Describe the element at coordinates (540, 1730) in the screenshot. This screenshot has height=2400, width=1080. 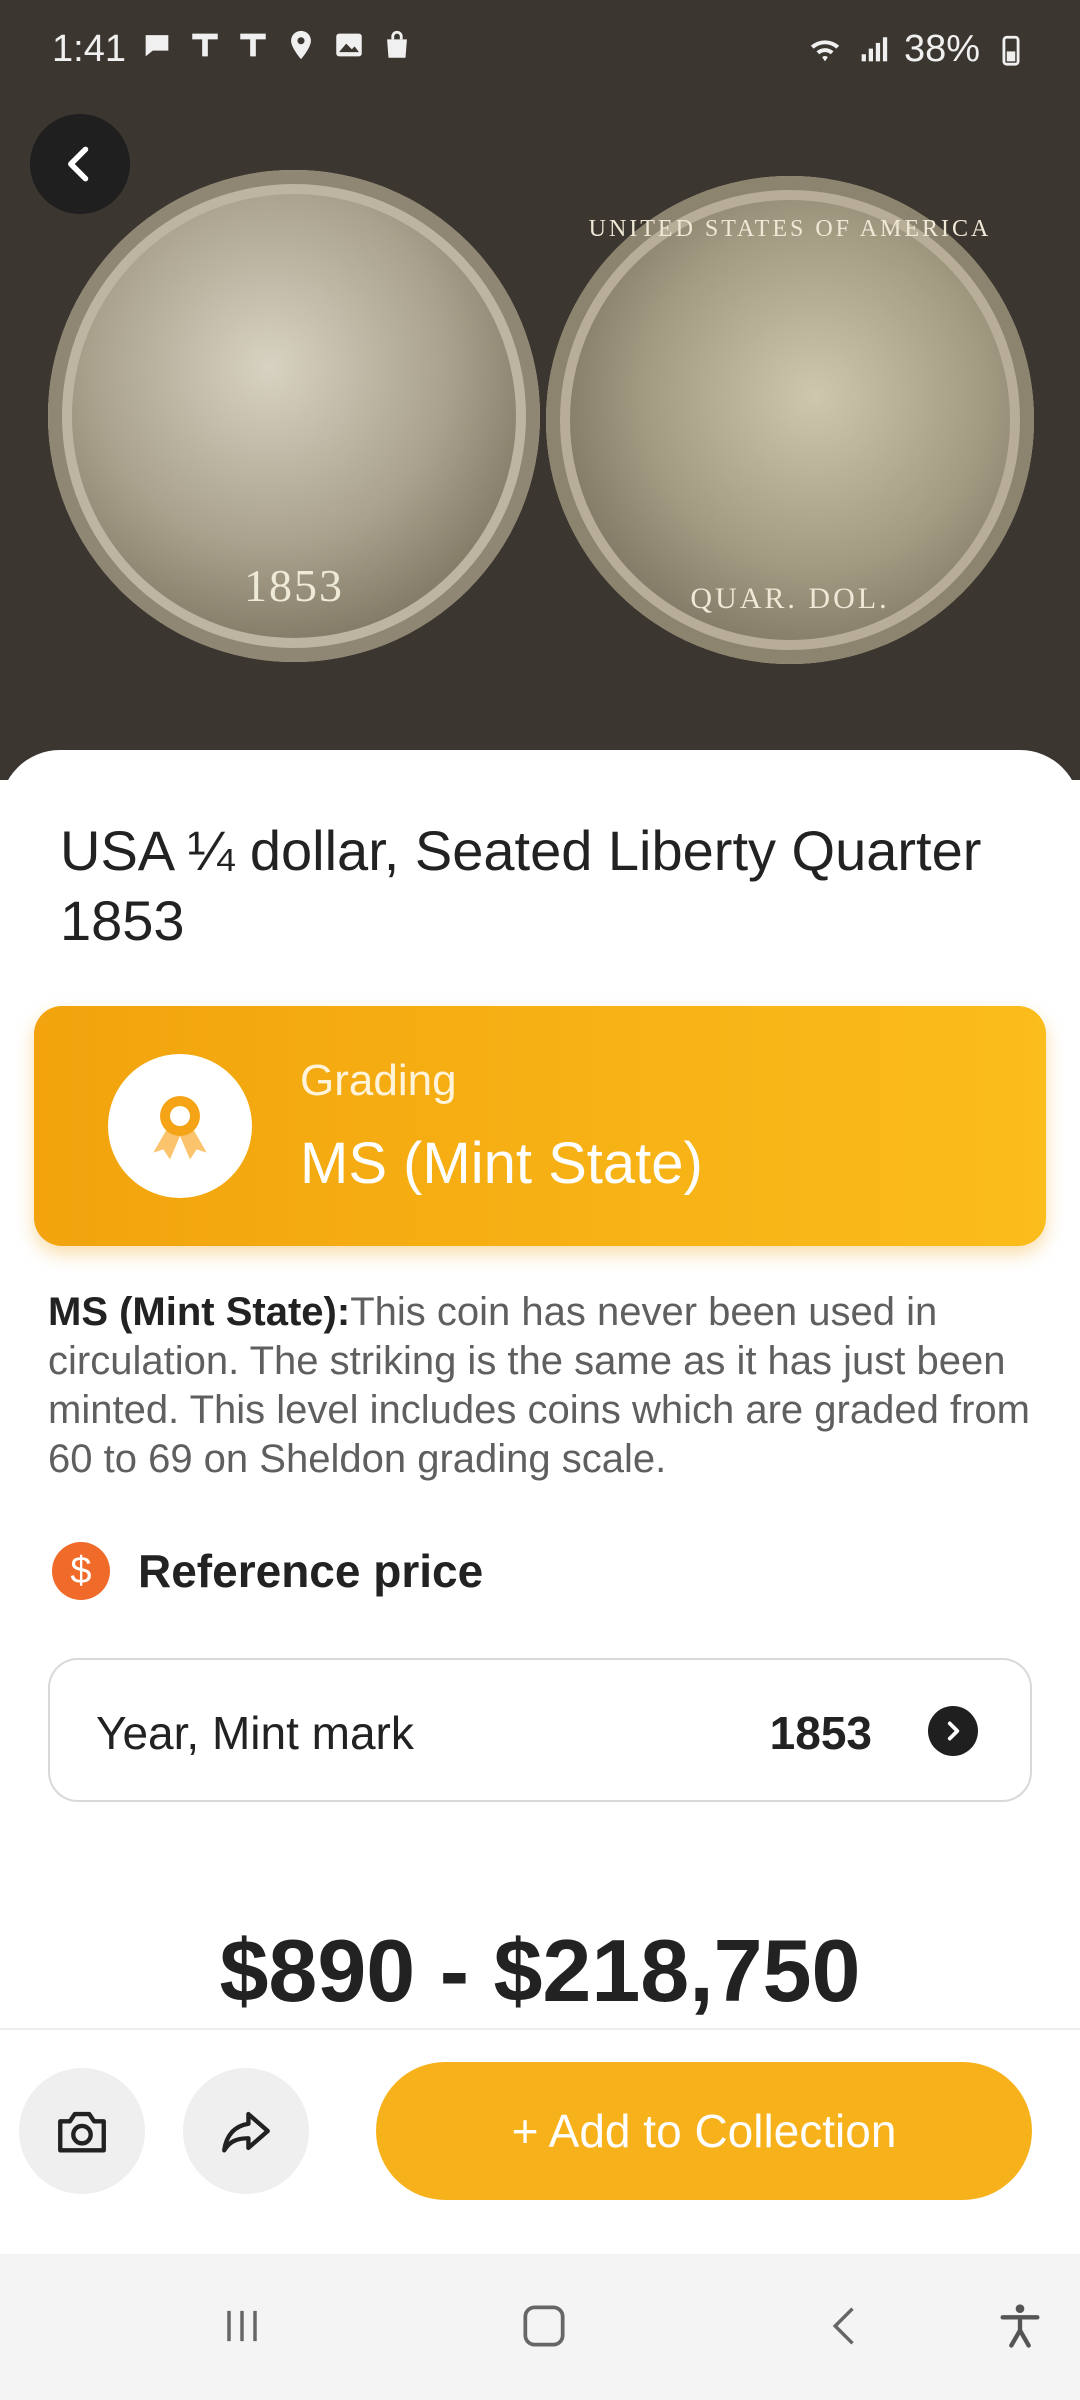
I see `year-mint-mark-selector: Year, Mint mark 1853` at that location.